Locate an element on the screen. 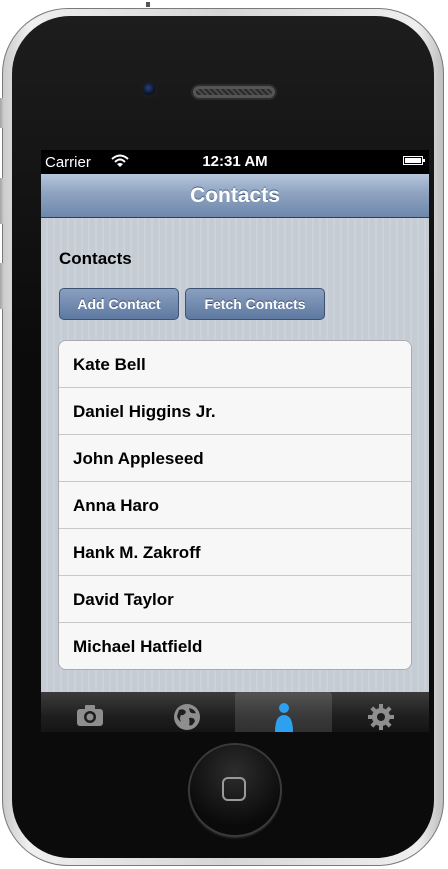 This screenshot has width=448, height=869. status-bar: Carrier 12:31 AM is located at coordinates (235, 162).